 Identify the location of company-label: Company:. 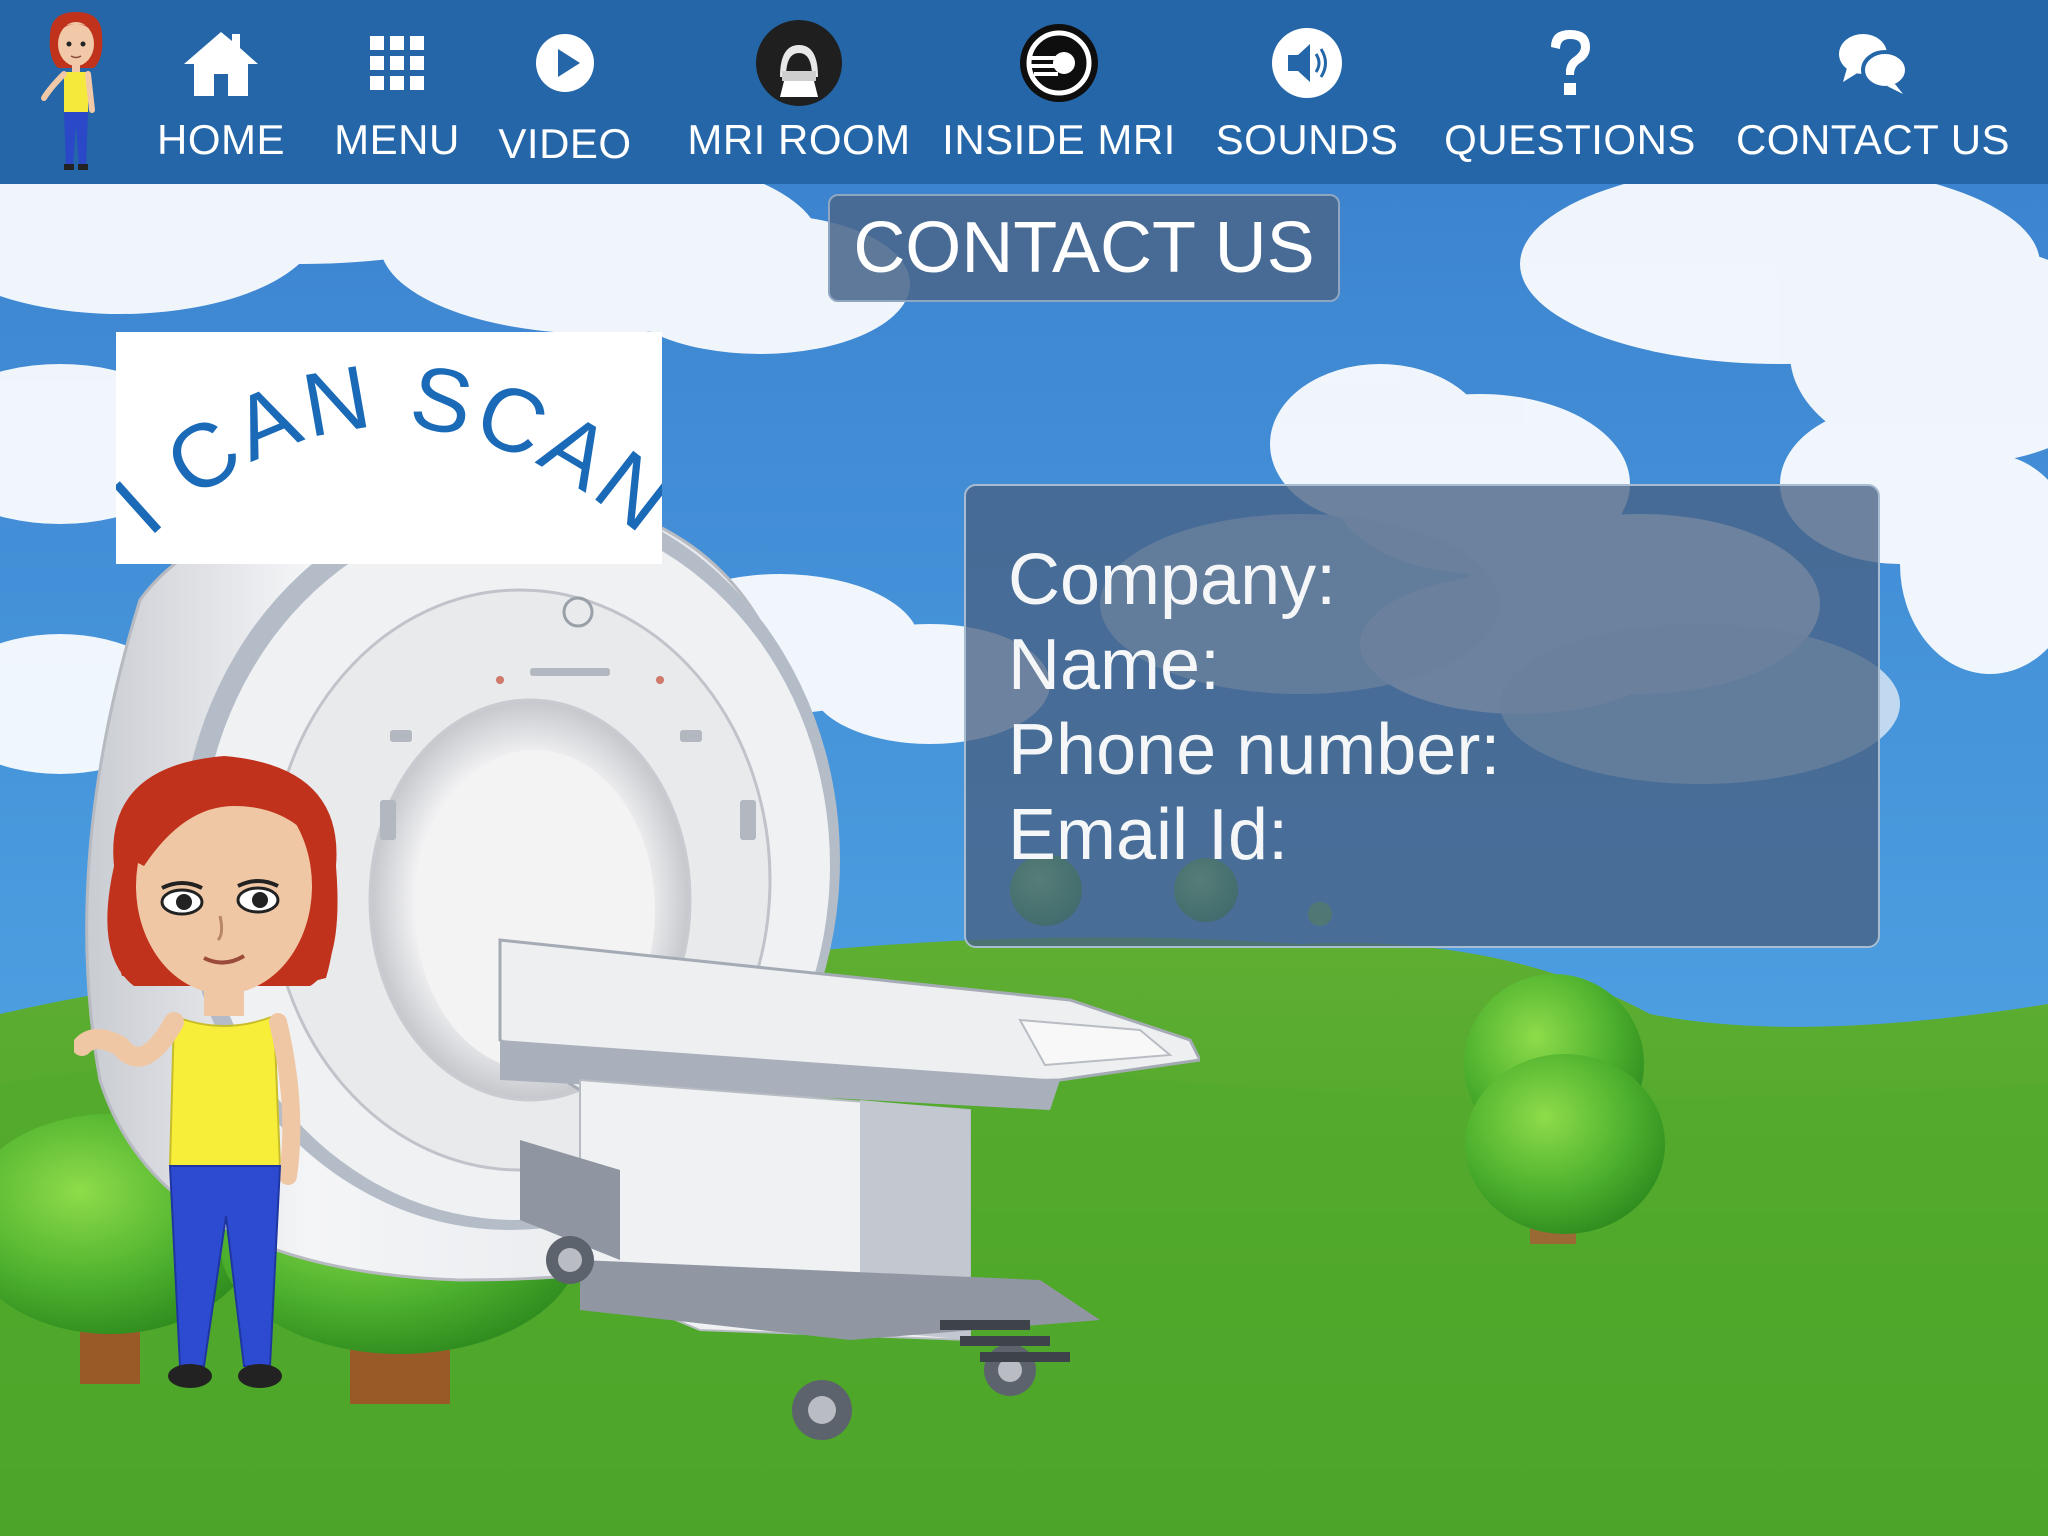
(1172, 580).